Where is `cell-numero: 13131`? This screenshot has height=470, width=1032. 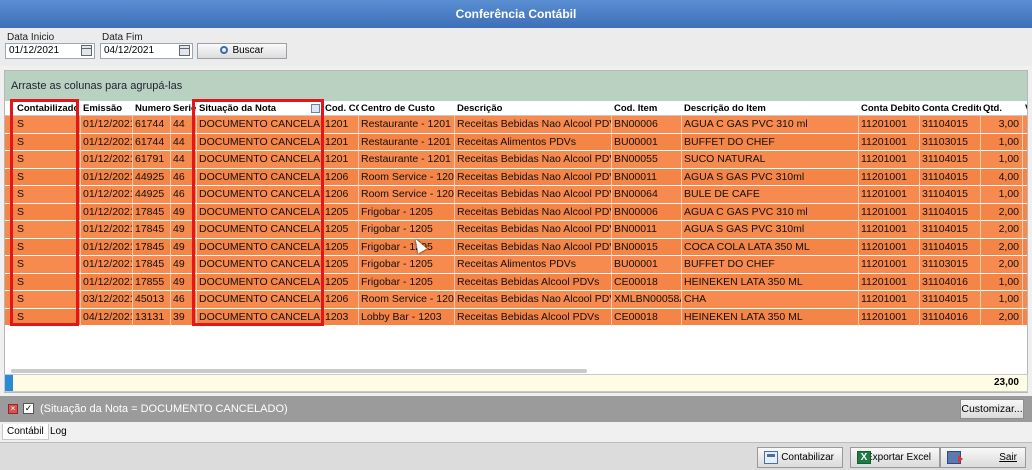
cell-numero: 13131 is located at coordinates (152, 317).